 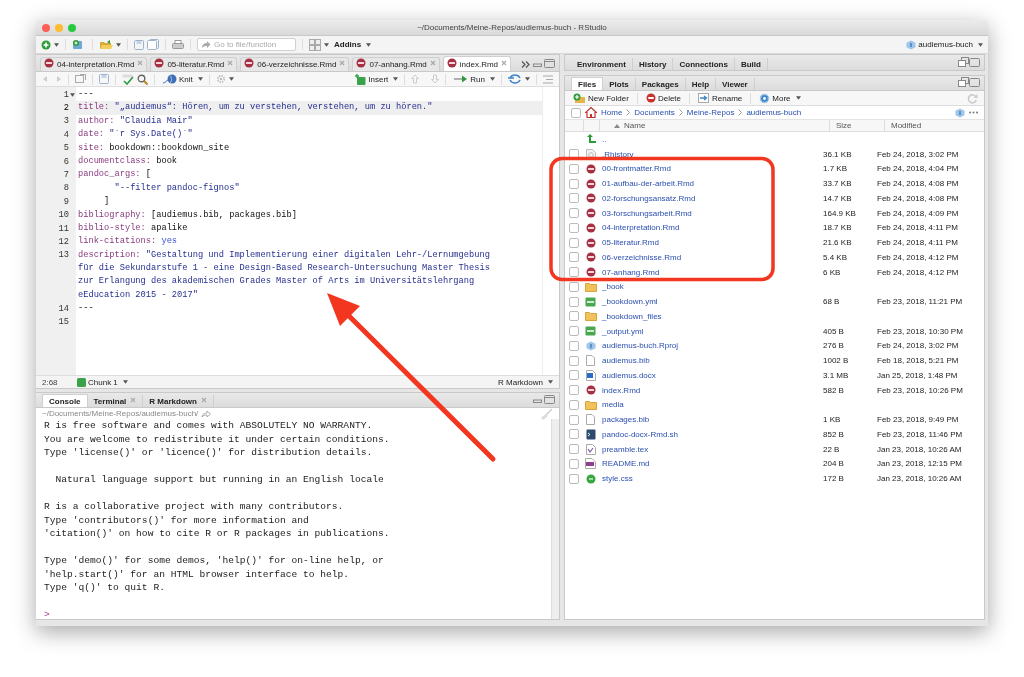 I want to click on file-link: _book, so click(x=613, y=287).